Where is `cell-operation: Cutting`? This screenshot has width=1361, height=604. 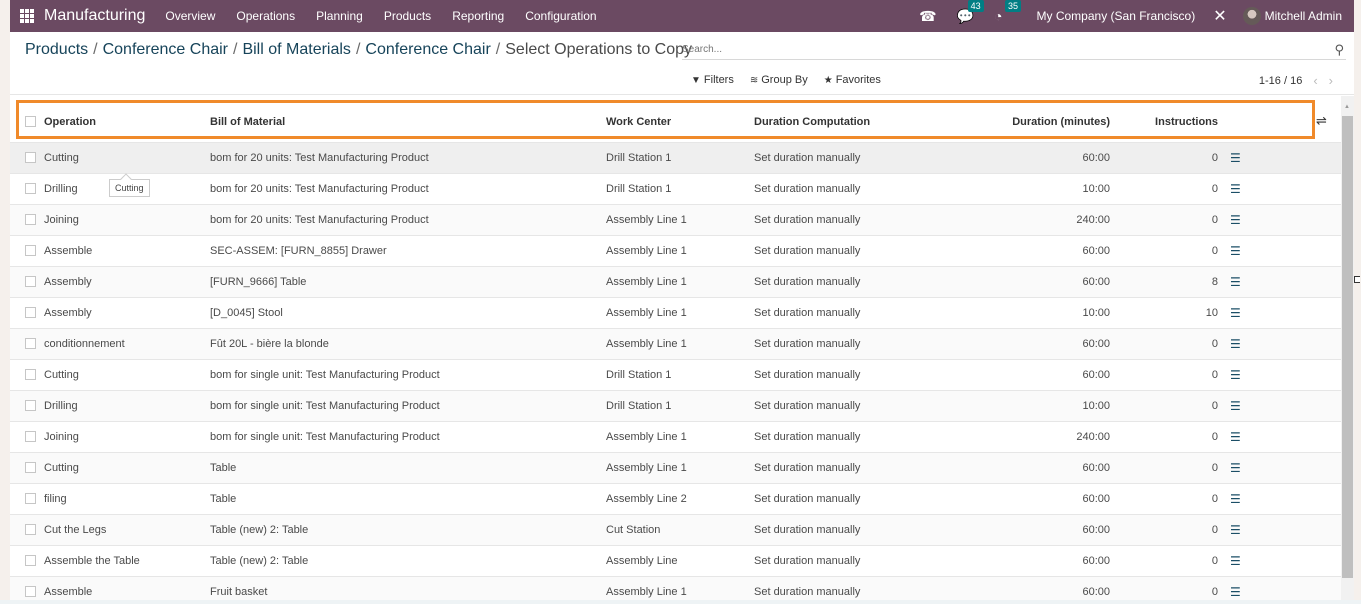
cell-operation: Cutting is located at coordinates (127, 467).